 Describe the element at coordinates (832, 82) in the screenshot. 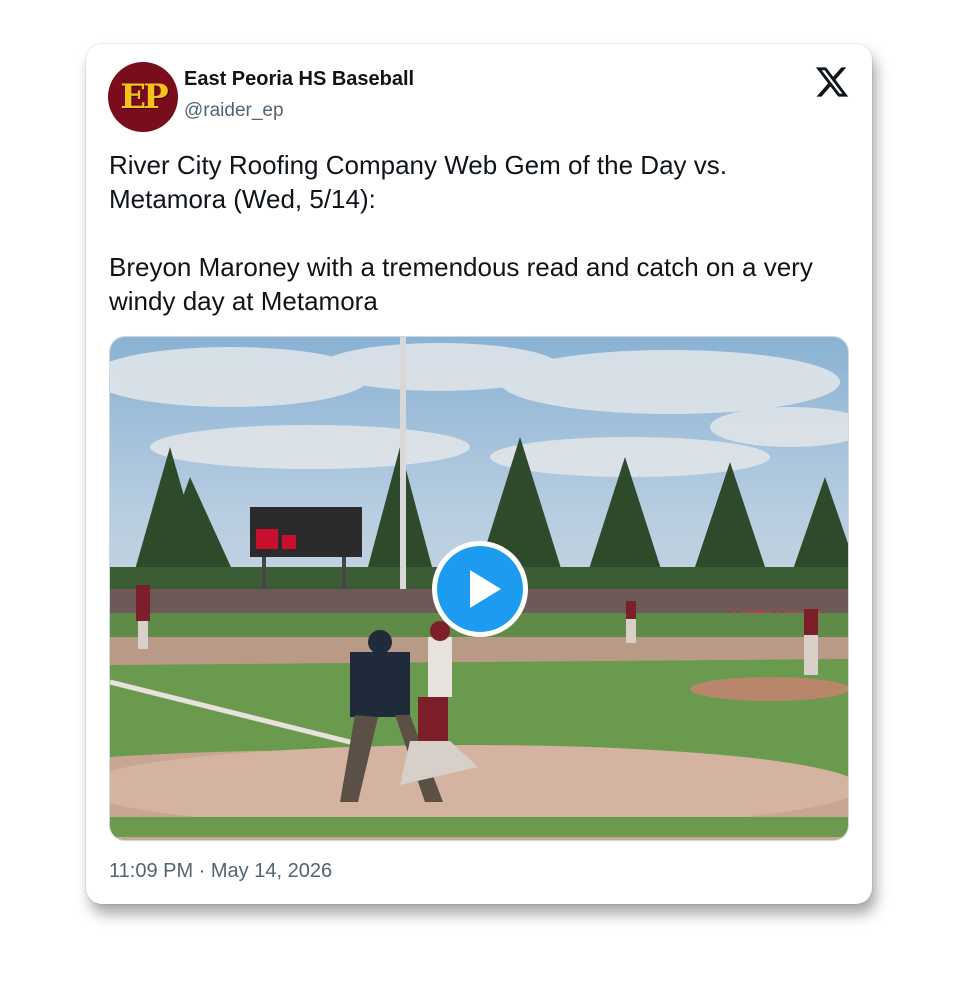

I see `x-logo-icon` at that location.